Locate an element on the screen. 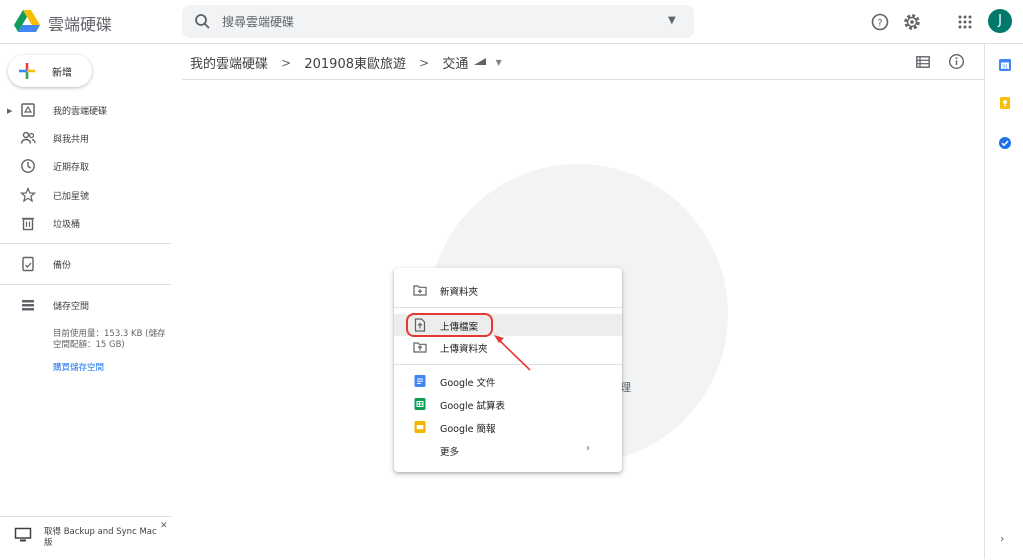 Image resolution: width=1023 pixels, height=560 pixels. menu-item-label: 更多 is located at coordinates (450, 452).